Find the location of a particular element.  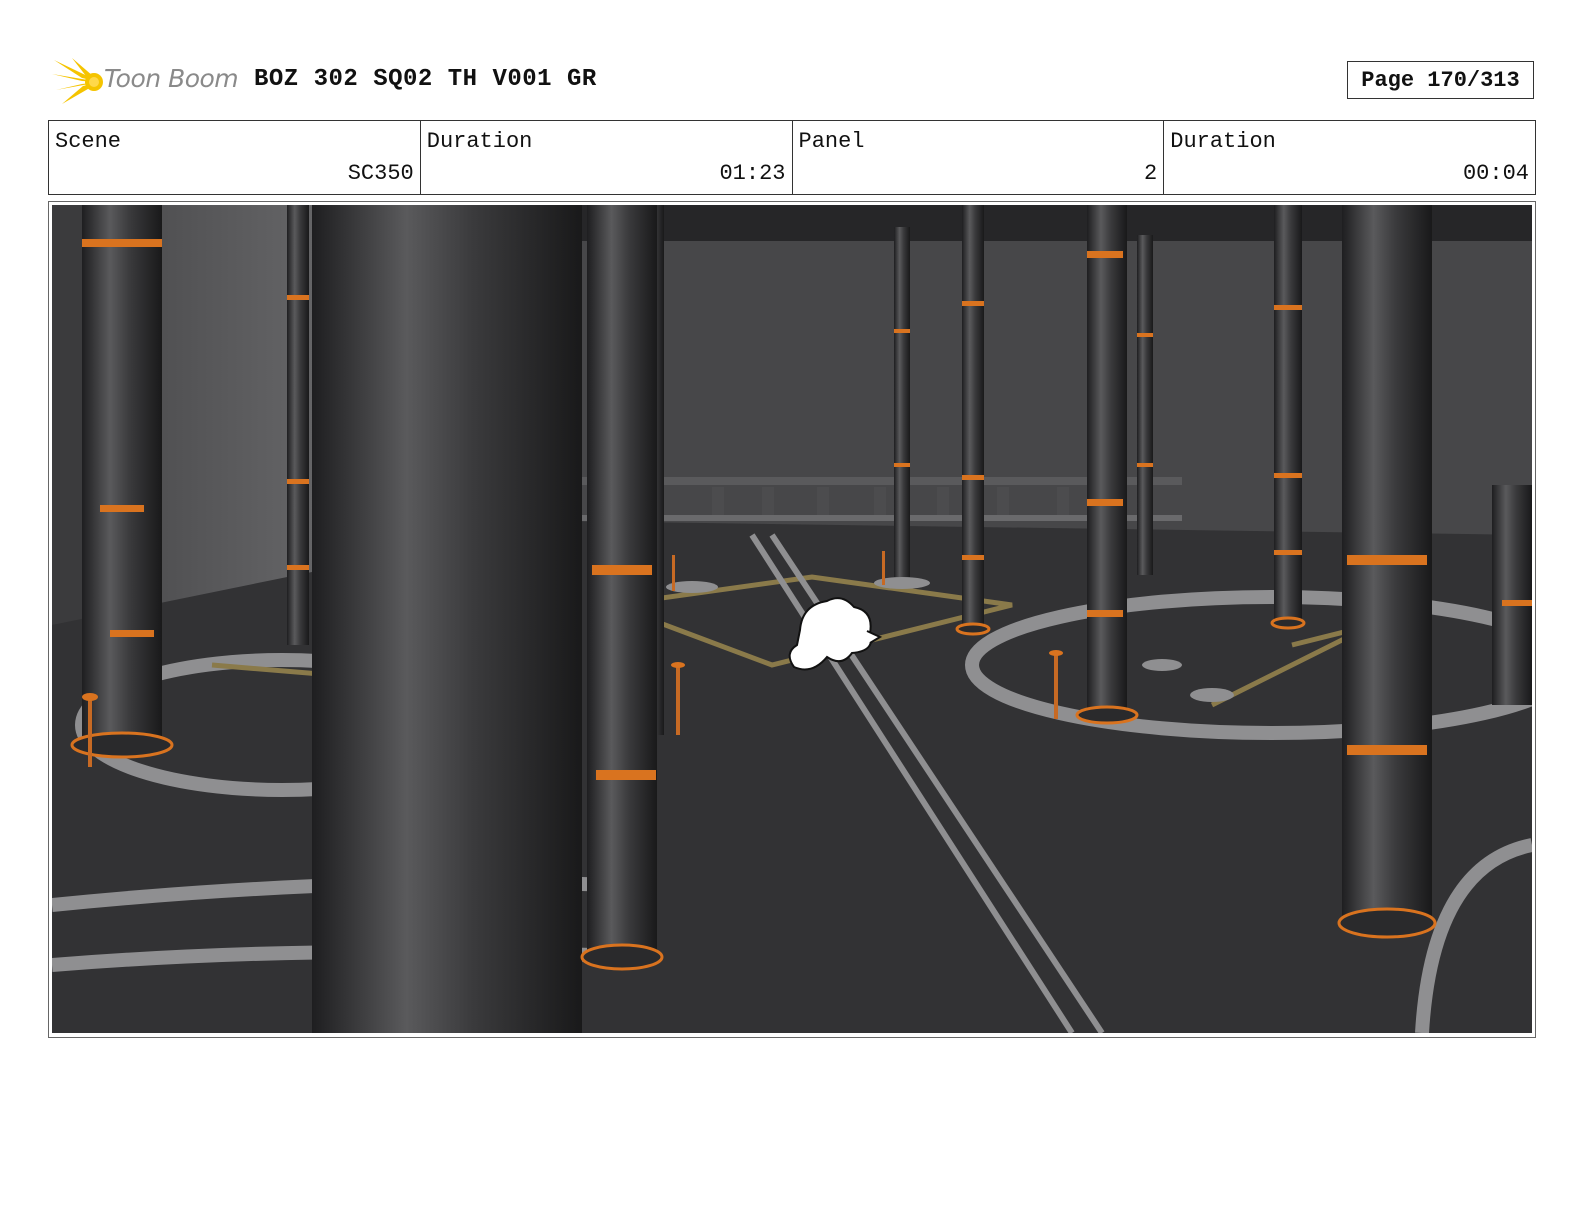

scene-duration-value: 01:23 is located at coordinates (752, 173).